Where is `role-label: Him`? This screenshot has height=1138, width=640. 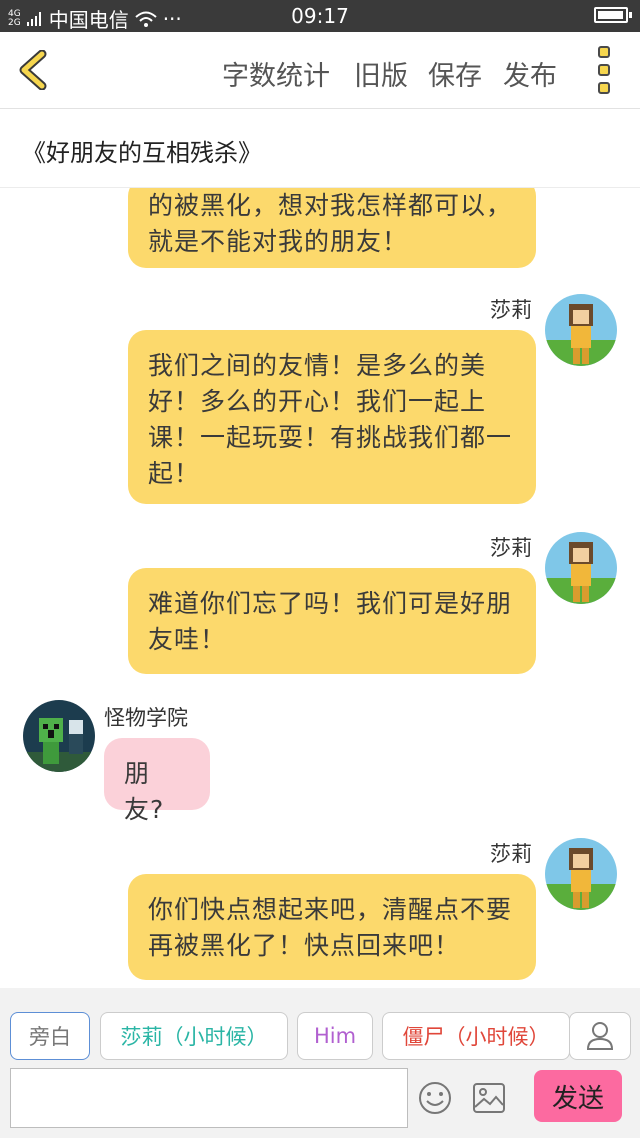 role-label: Him is located at coordinates (335, 1036).